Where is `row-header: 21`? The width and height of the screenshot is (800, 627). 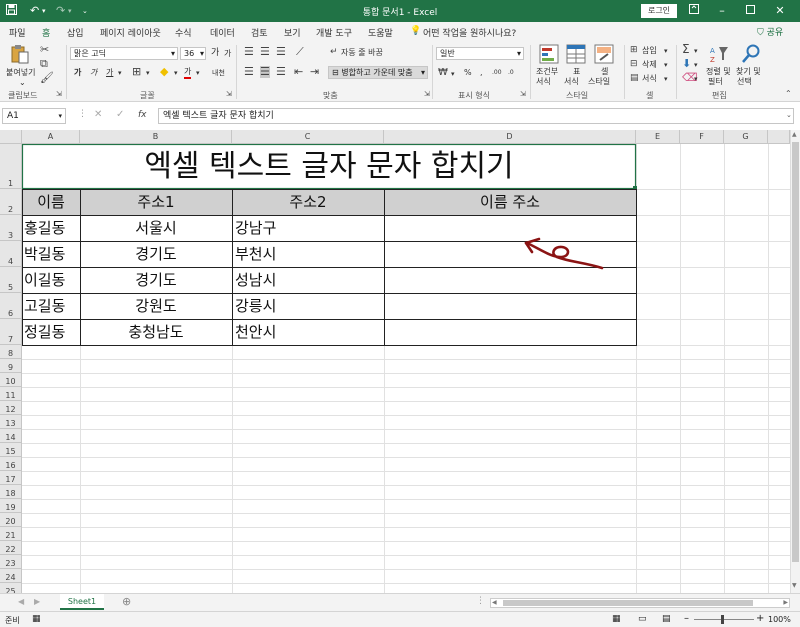
row-header: 21 is located at coordinates (11, 534).